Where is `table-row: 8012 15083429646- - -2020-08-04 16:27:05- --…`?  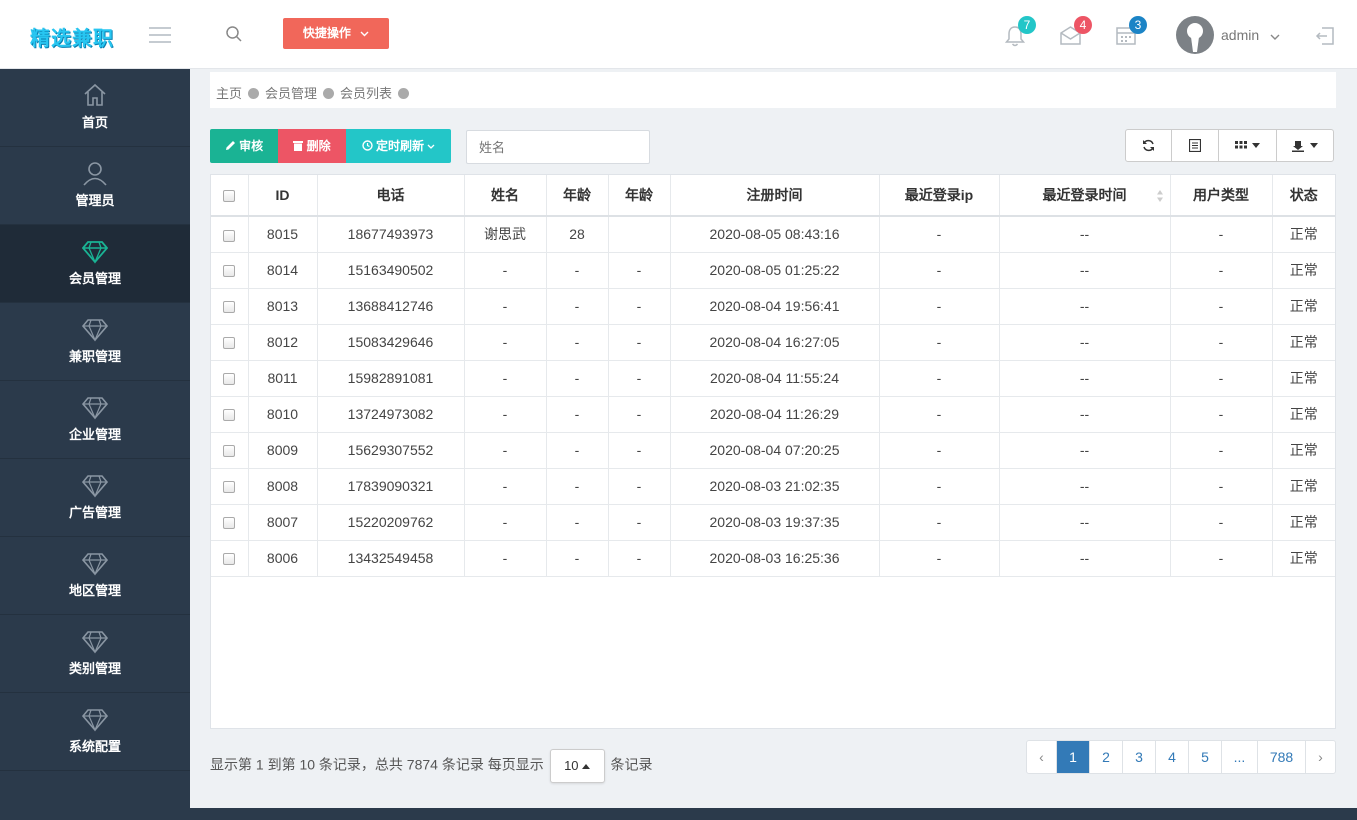
table-row: 8012 15083429646- - -2020-08-04 16:27:05- --… is located at coordinates (773, 342).